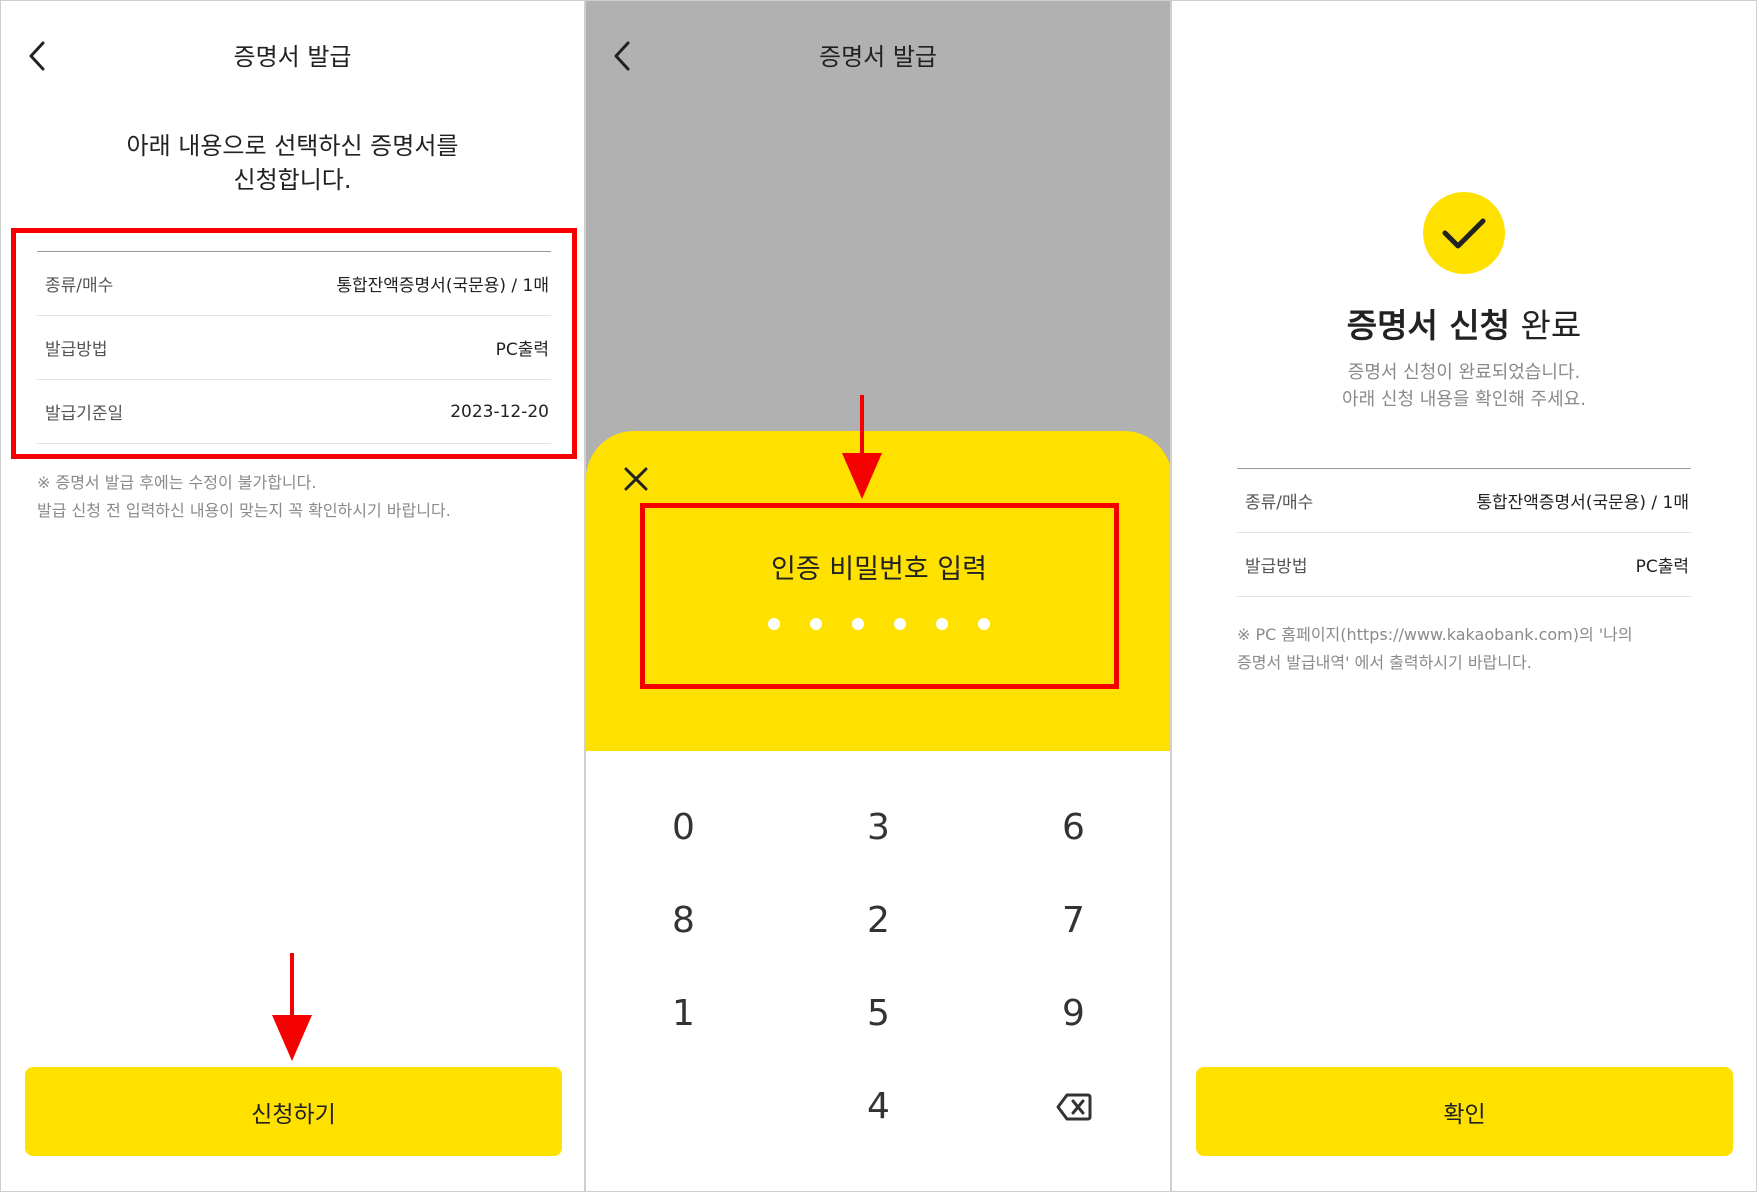 The height and width of the screenshot is (1192, 1757). I want to click on row-value-method: PC출력, so click(1662, 567).